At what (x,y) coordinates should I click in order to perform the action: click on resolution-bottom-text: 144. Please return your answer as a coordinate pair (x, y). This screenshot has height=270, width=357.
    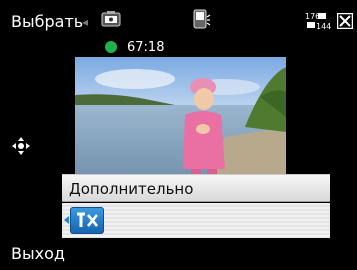
    Looking at the image, I should click on (323, 26).